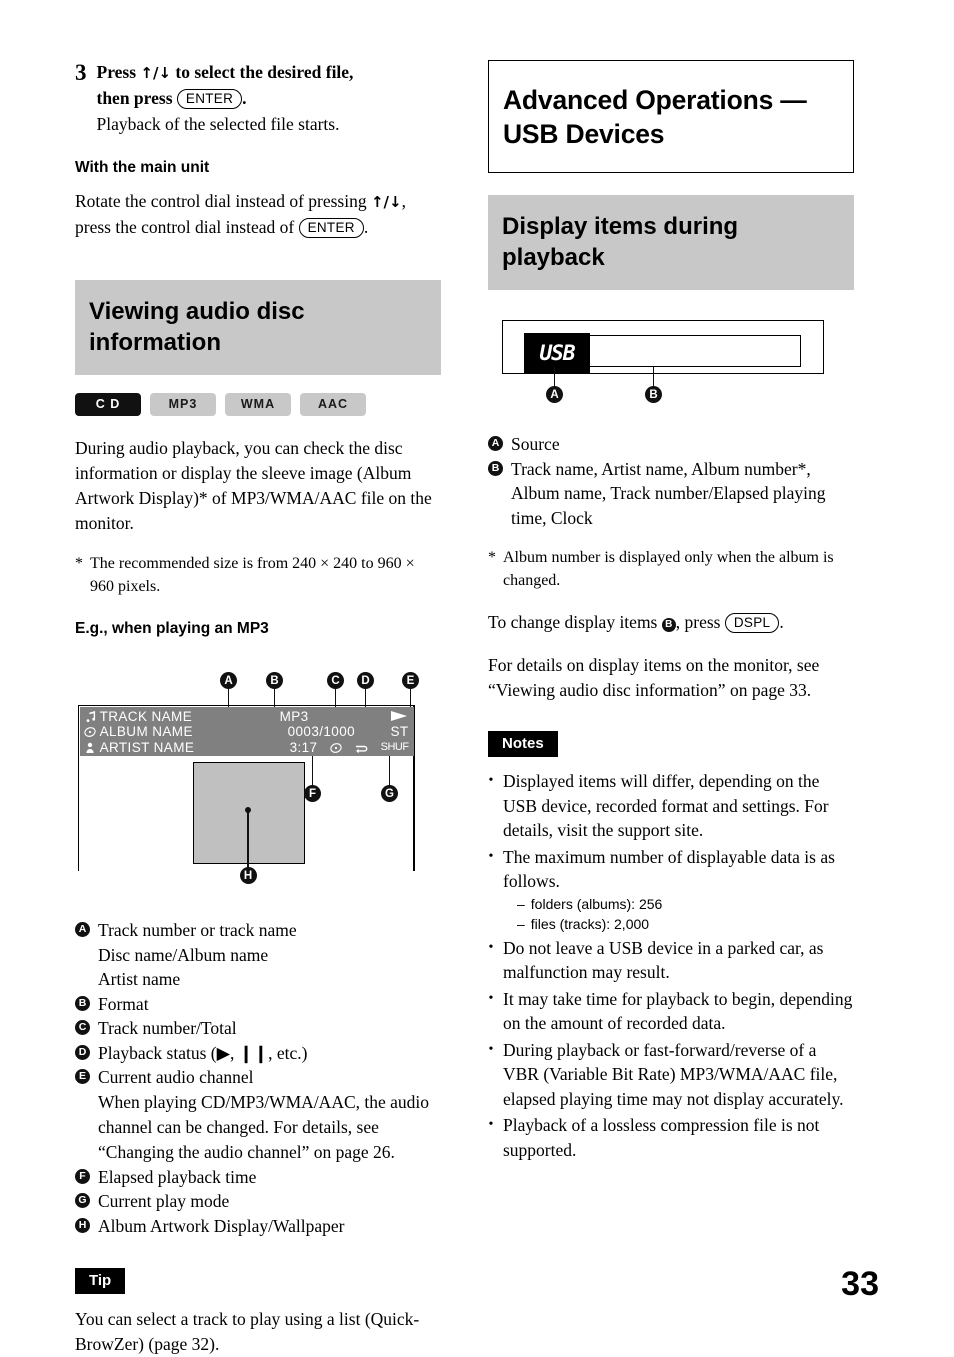 The width and height of the screenshot is (954, 1357). I want to click on legend-item-e: E Current audio channel, so click(258, 1077).